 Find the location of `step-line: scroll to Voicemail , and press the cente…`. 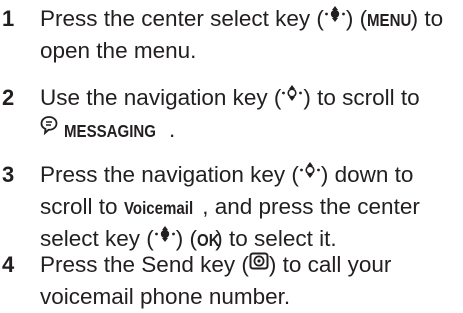

step-line: scroll to Voicemail , and press the cente… is located at coordinates (251, 207).